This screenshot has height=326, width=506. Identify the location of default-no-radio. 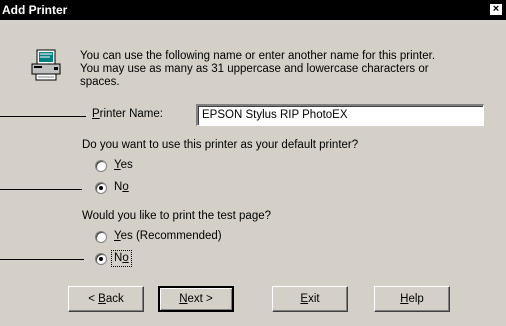
(101, 188).